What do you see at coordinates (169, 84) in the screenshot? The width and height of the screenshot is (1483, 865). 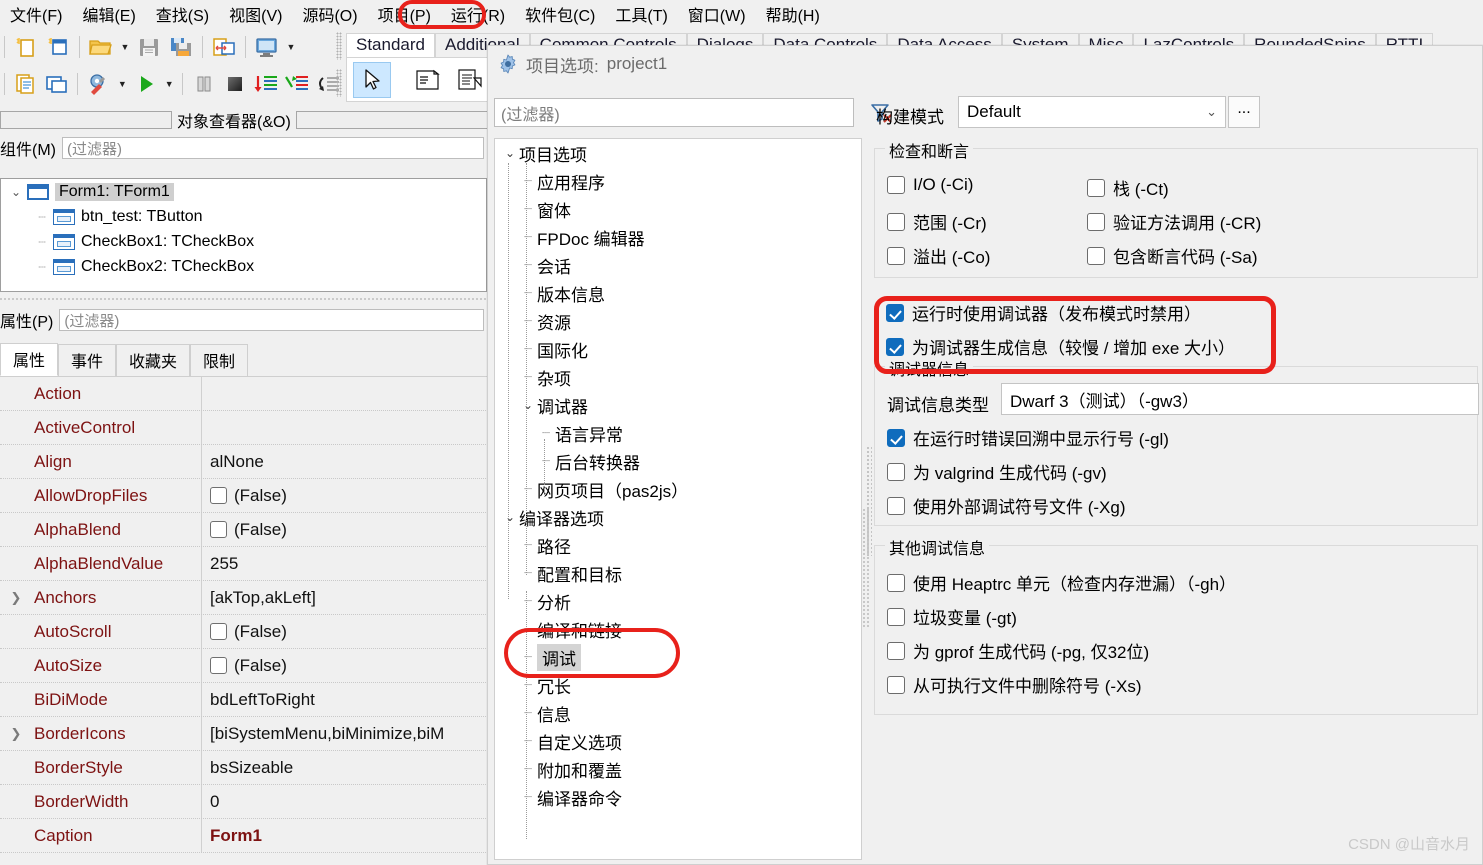 I see `run-dropdown-icon: ▼` at bounding box center [169, 84].